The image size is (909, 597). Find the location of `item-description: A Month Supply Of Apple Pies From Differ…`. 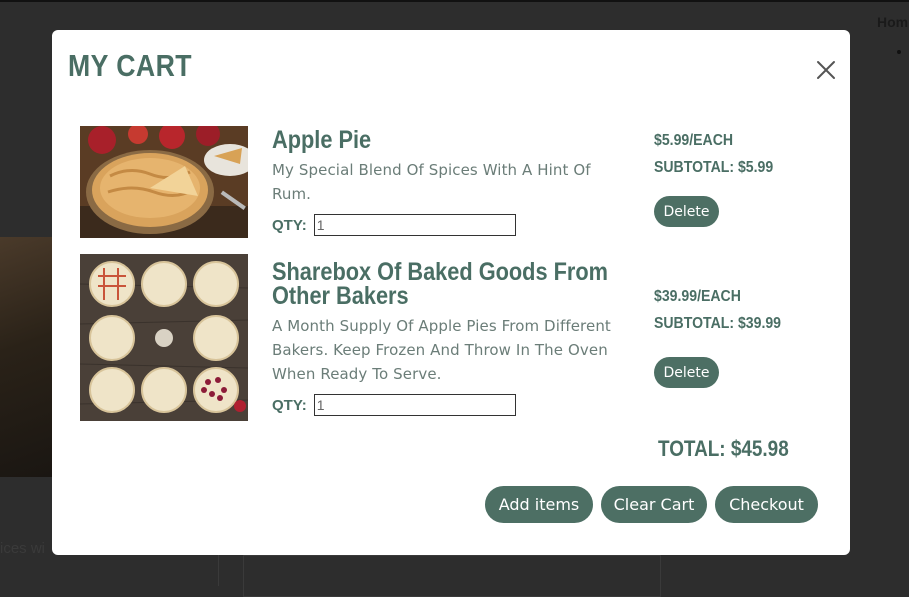

item-description: A Month Supply Of Apple Pies From Differ… is located at coordinates (441, 350).